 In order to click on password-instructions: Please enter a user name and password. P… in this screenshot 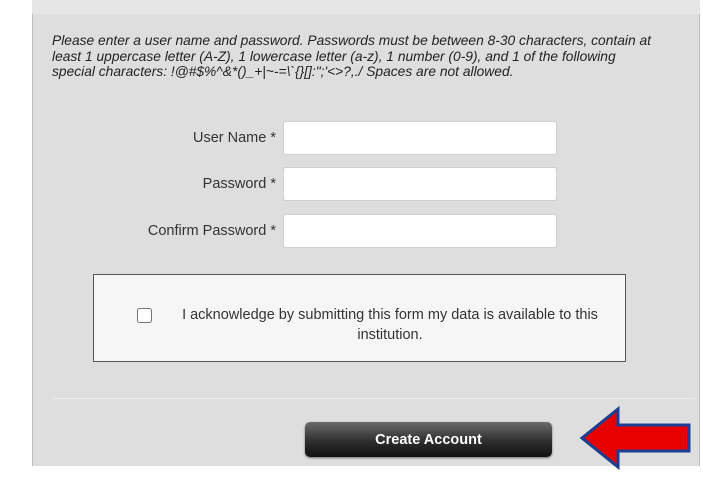, I will do `click(351, 56)`.